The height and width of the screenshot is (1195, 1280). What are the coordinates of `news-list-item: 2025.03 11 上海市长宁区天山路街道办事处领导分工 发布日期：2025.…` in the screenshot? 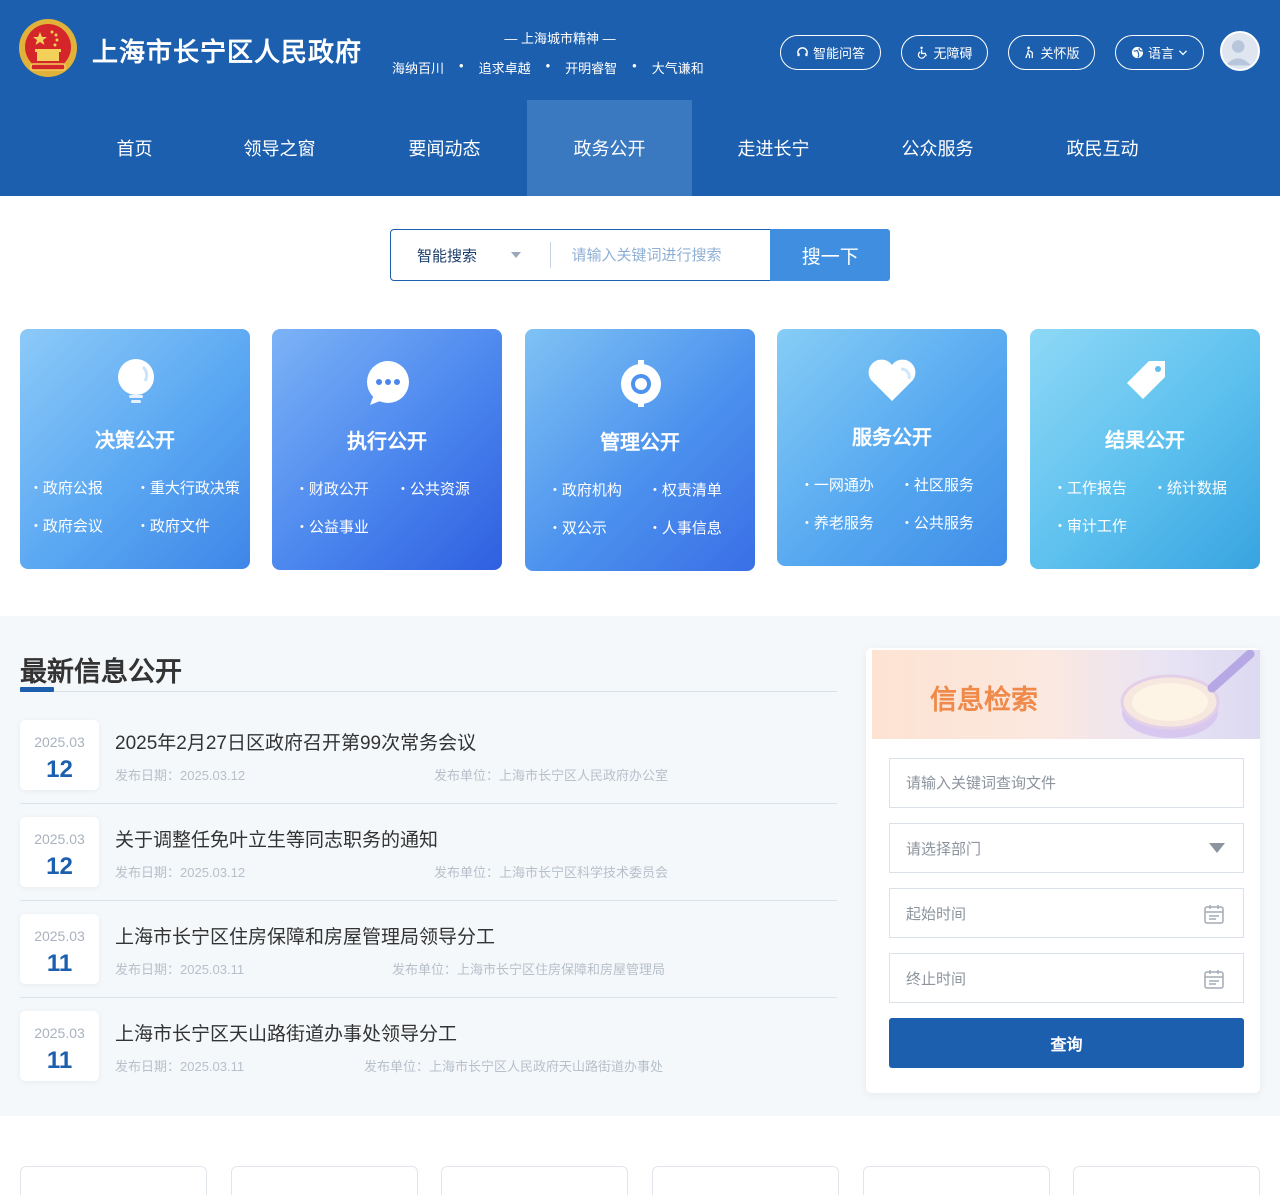 It's located at (428, 1046).